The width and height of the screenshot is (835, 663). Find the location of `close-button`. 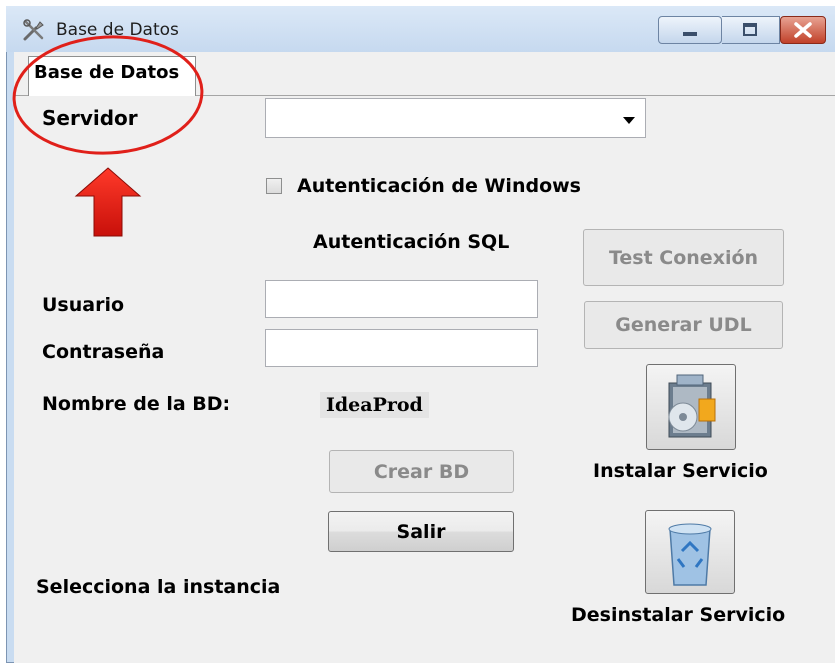

close-button is located at coordinates (803, 30).